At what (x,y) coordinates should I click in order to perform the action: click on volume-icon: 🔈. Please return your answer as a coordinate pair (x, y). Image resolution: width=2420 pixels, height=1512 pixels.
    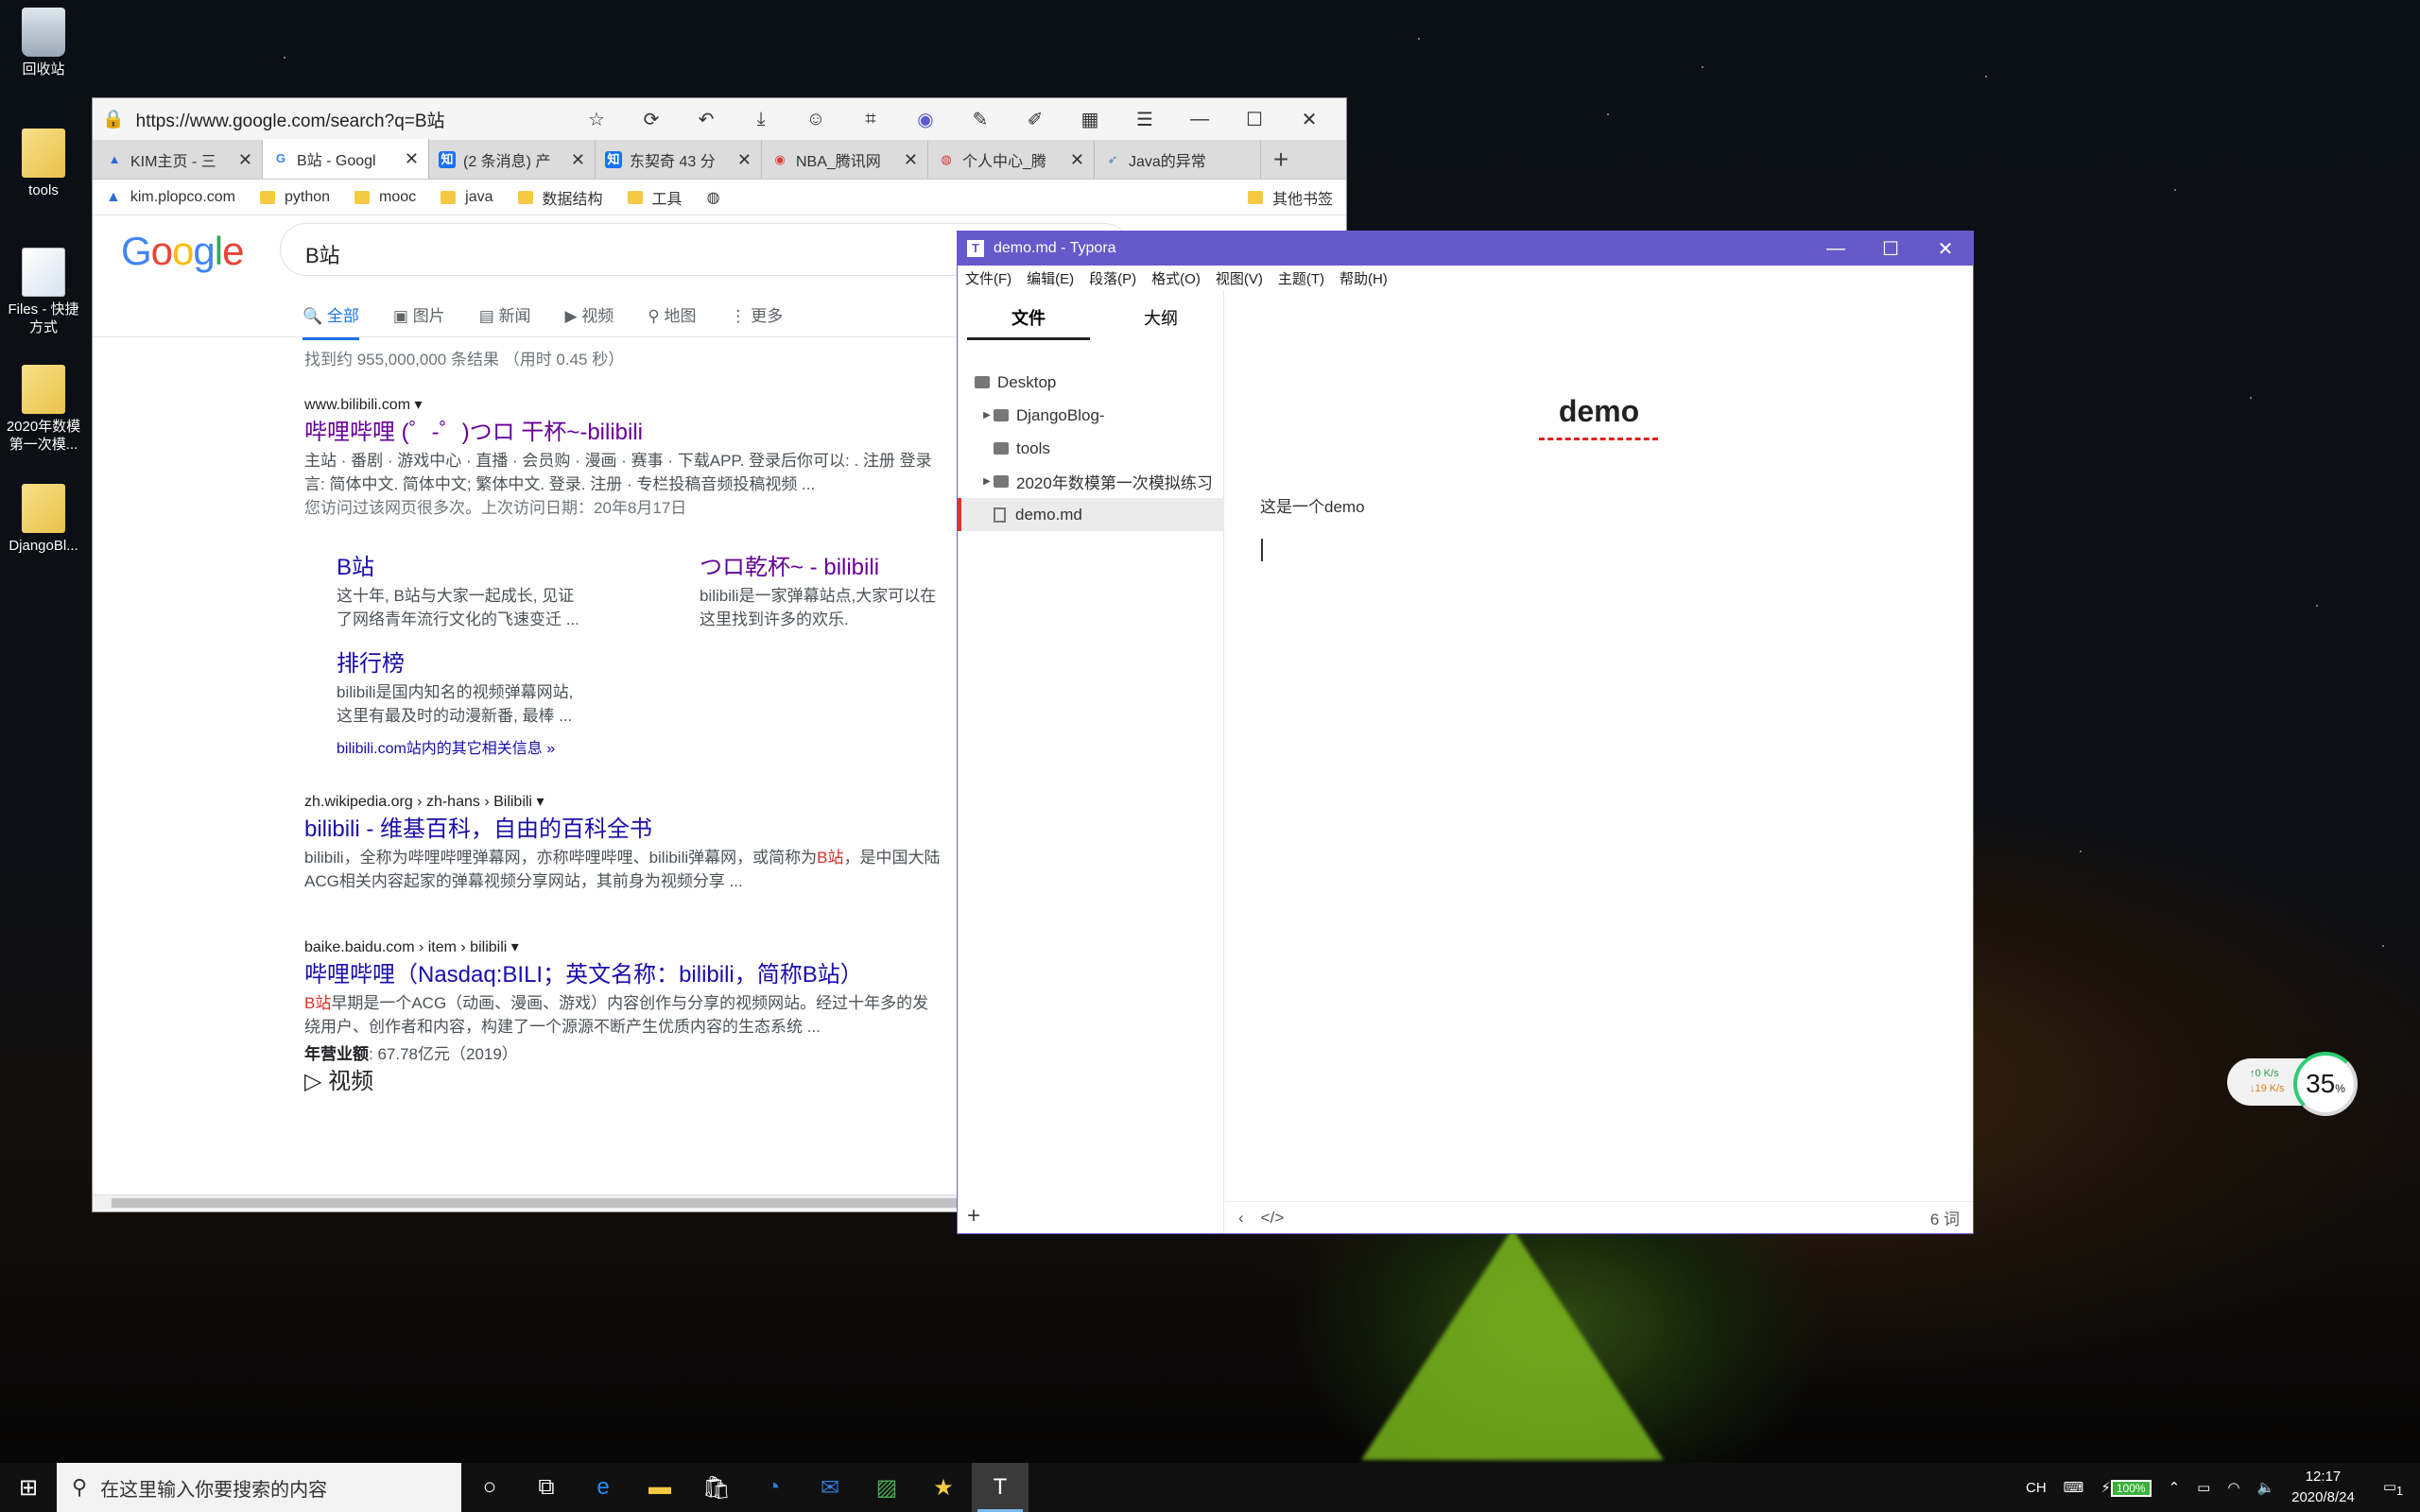
    Looking at the image, I should click on (2265, 1487).